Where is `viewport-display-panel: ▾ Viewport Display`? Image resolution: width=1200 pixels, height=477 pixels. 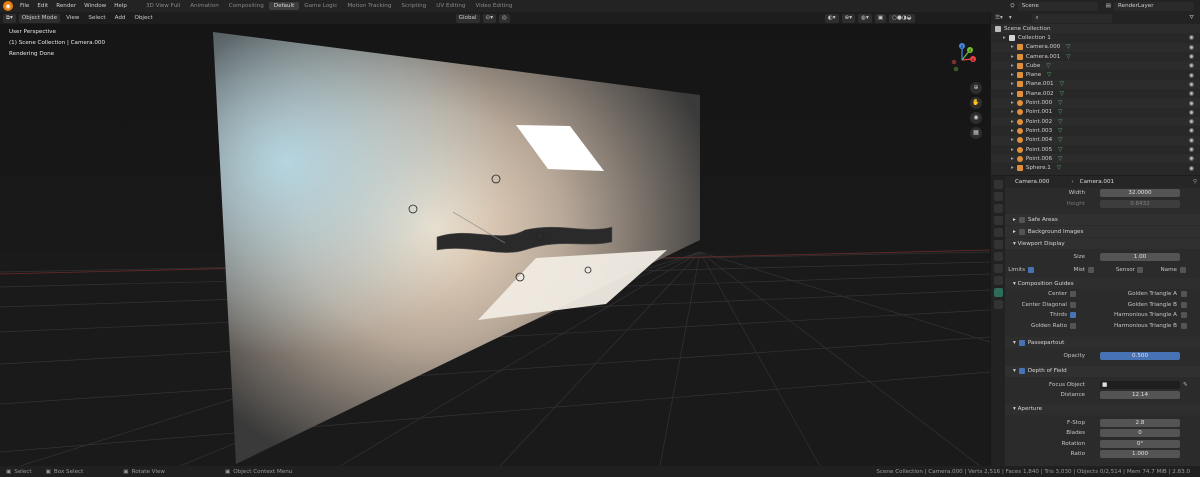 viewport-display-panel: ▾ Viewport Display is located at coordinates (1102, 243).